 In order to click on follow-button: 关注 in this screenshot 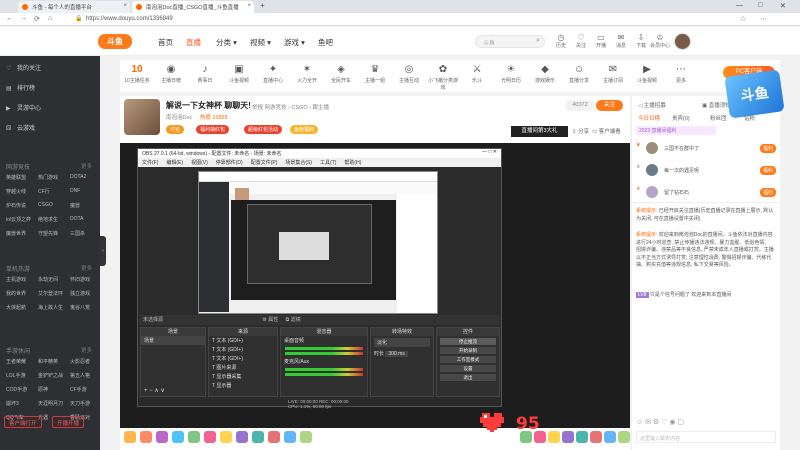, I will do `click(609, 105)`.